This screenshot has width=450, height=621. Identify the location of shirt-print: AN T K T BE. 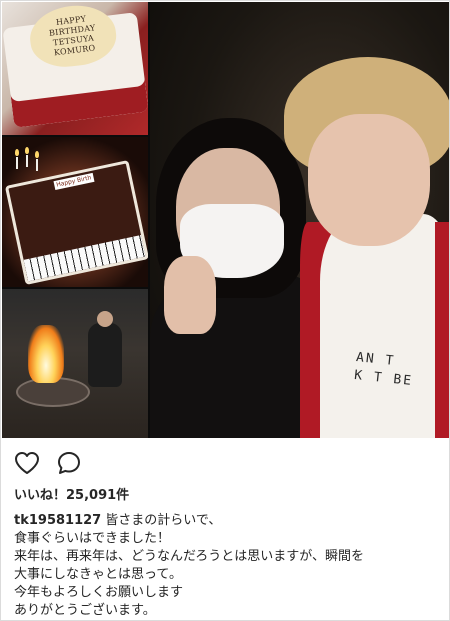
(384, 370).